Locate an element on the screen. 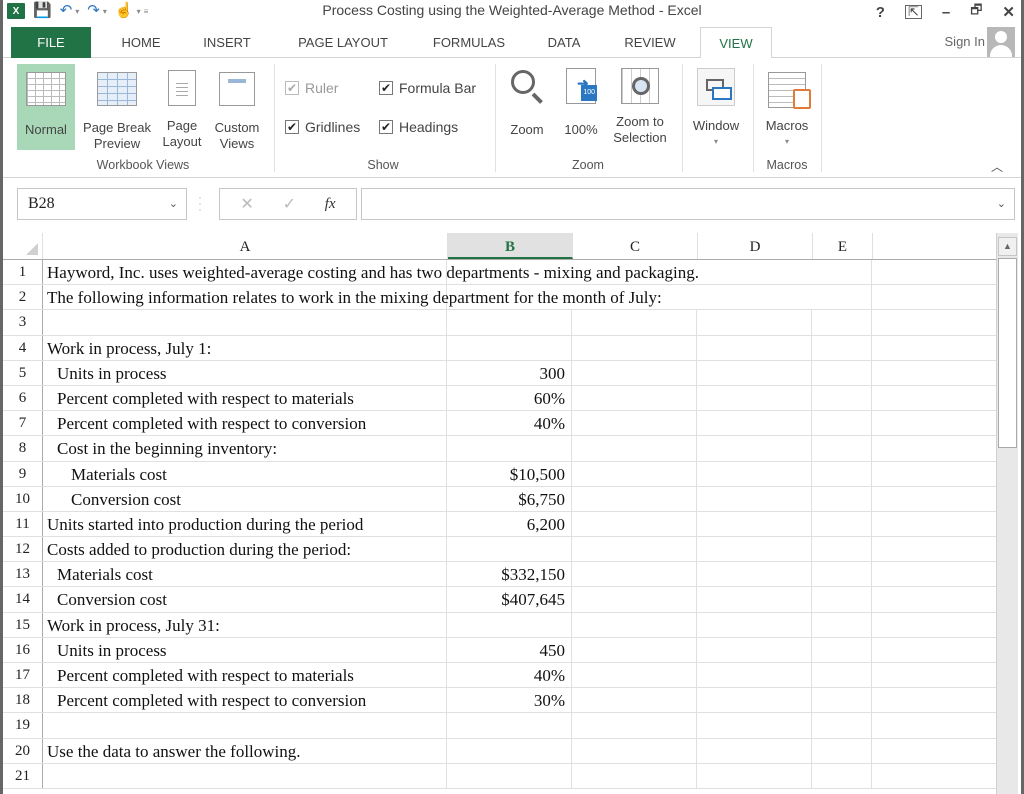 This screenshot has width=1024, height=794. cell-b: 30% is located at coordinates (509, 700).